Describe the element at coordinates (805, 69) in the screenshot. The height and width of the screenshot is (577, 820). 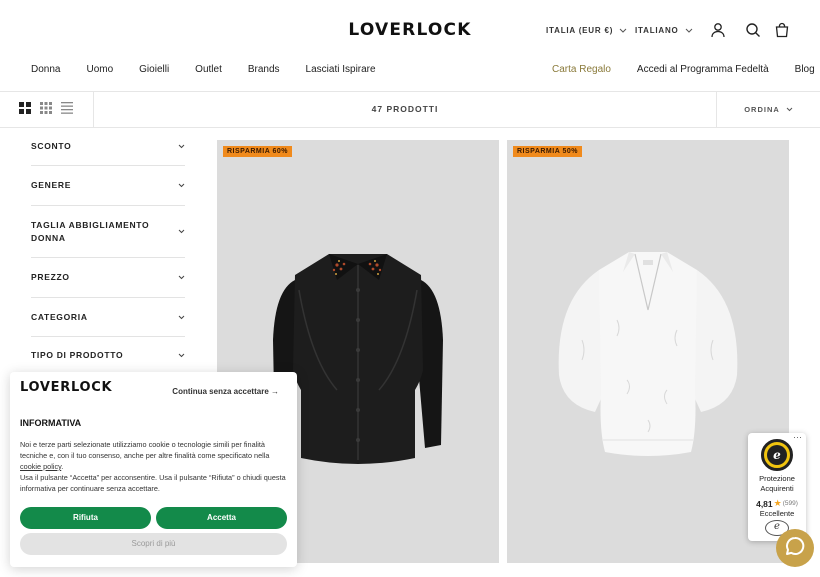
I see `nav-item-blog: Blog` at that location.